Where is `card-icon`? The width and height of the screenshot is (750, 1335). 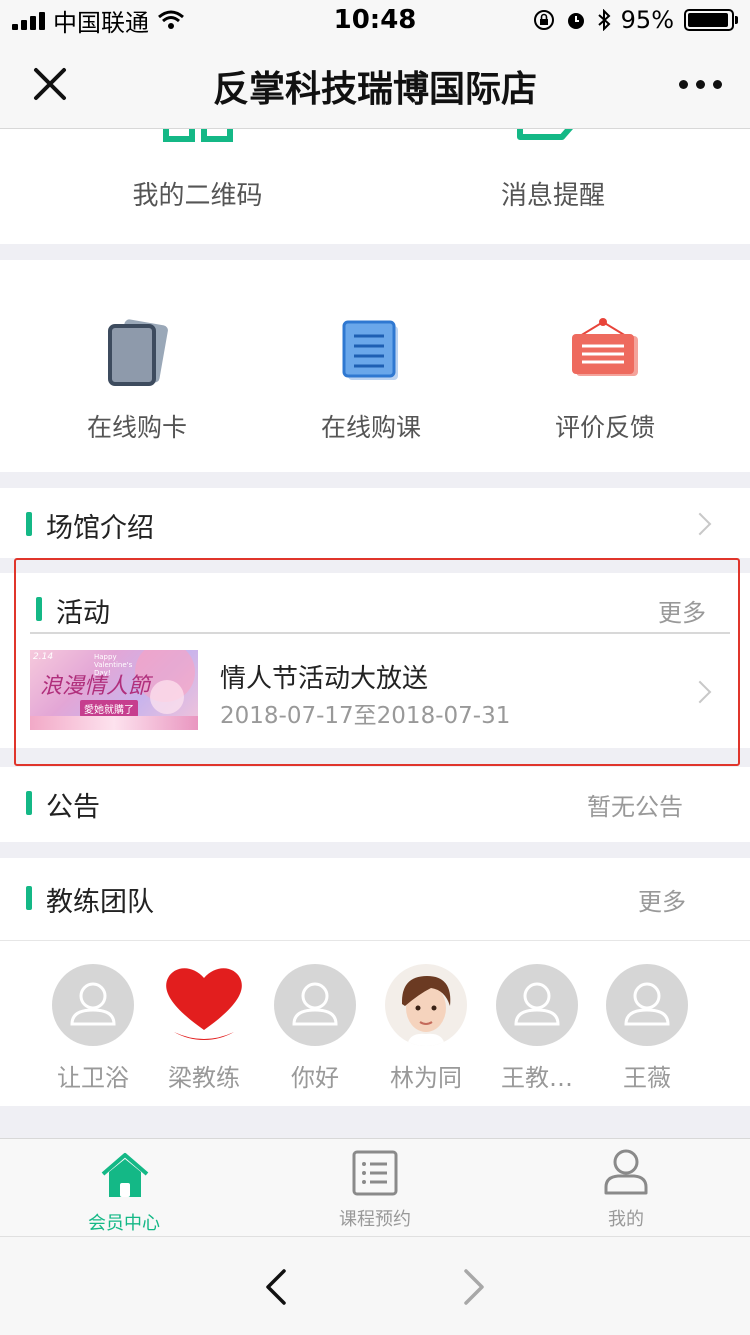
card-icon is located at coordinates (138, 352).